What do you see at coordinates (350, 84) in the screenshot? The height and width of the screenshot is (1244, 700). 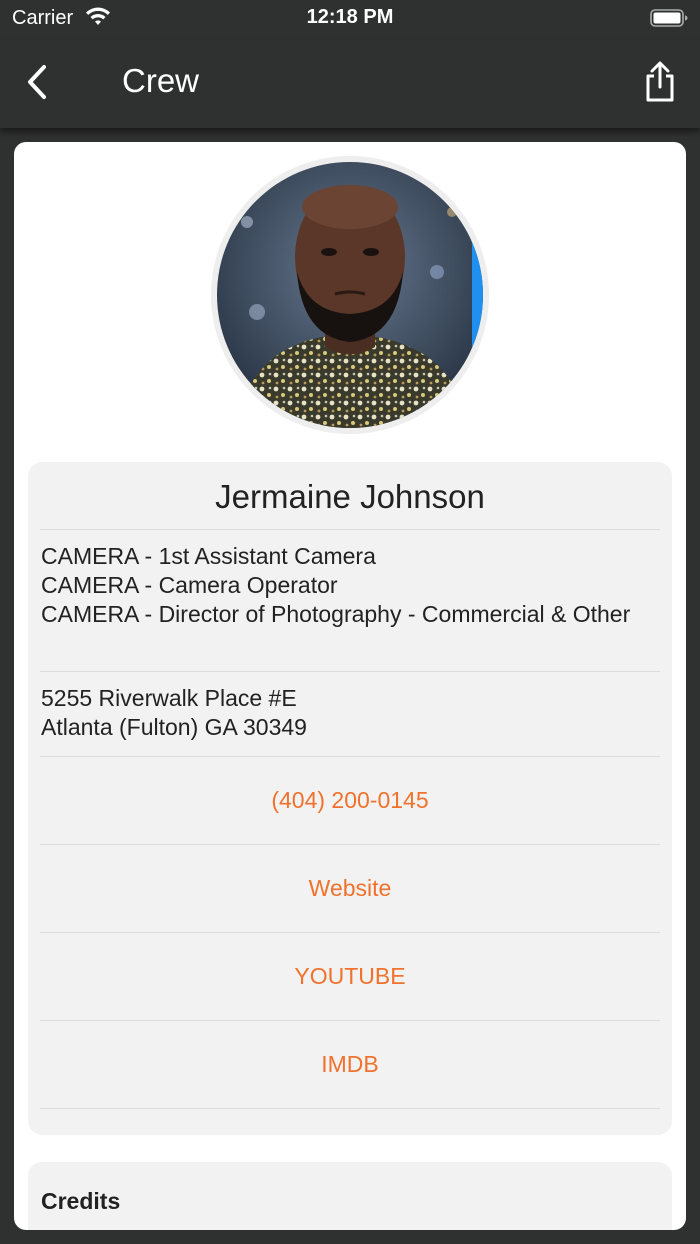 I see `navigation-bar: Crew` at bounding box center [350, 84].